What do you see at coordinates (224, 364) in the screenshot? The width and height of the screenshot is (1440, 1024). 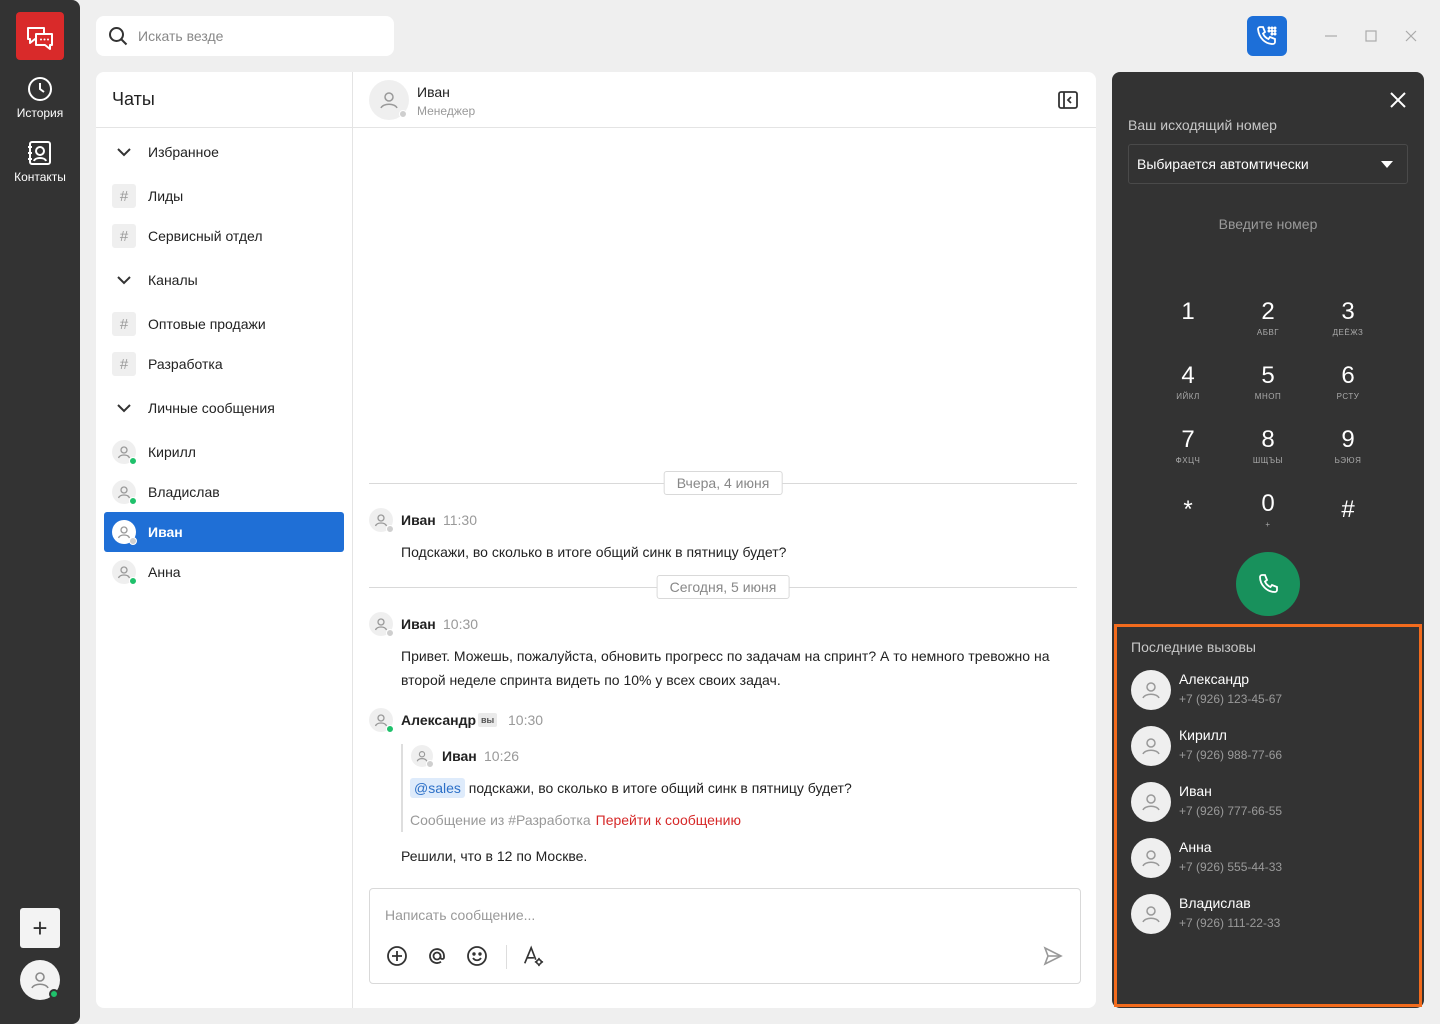 I see `channel-development: # Разработка` at bounding box center [224, 364].